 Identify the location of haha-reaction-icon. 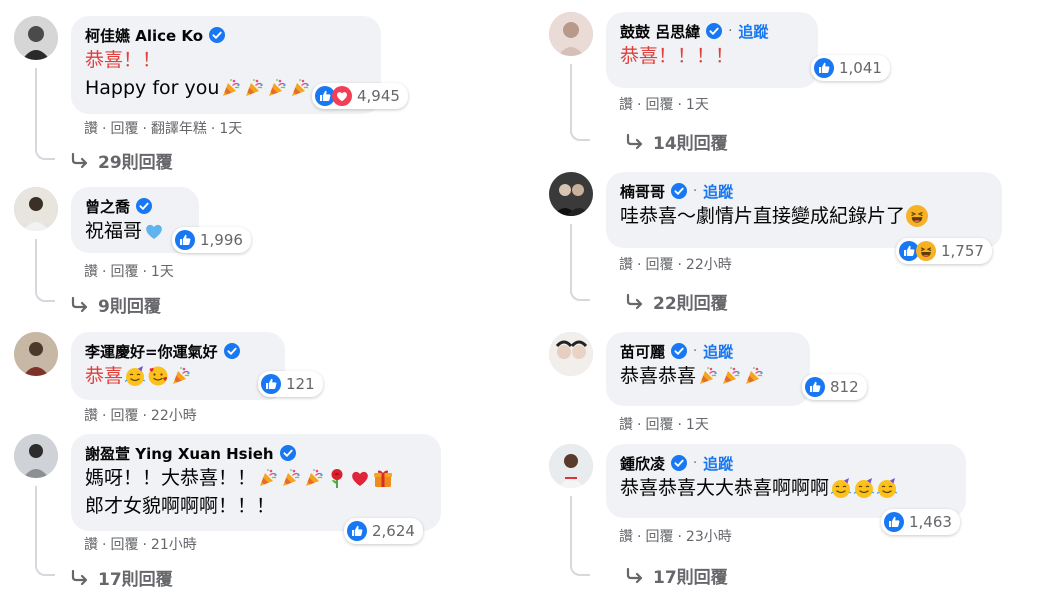
(917, 216).